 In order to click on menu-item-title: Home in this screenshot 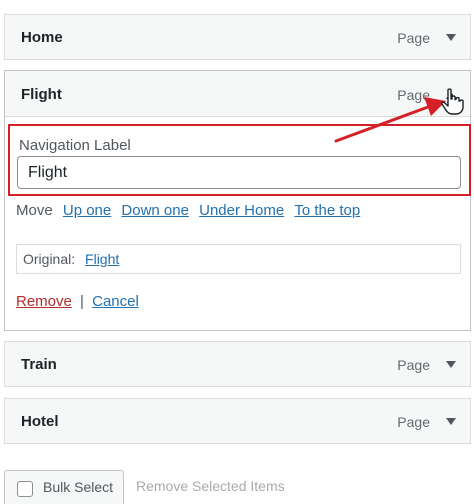, I will do `click(42, 37)`.